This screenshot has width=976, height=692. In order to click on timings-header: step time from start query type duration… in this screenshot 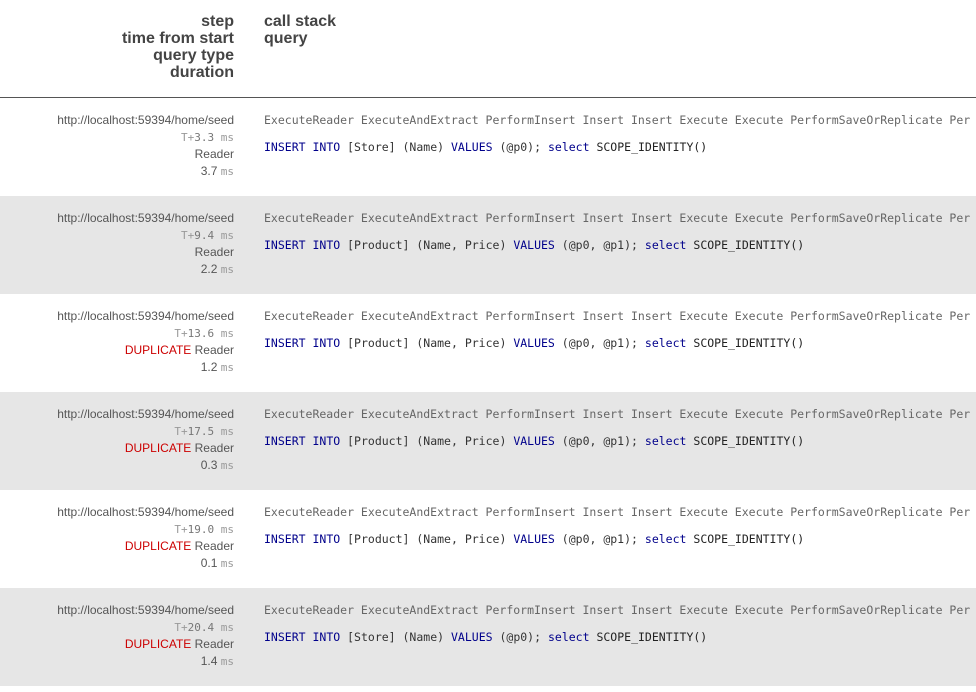, I will do `click(488, 49)`.